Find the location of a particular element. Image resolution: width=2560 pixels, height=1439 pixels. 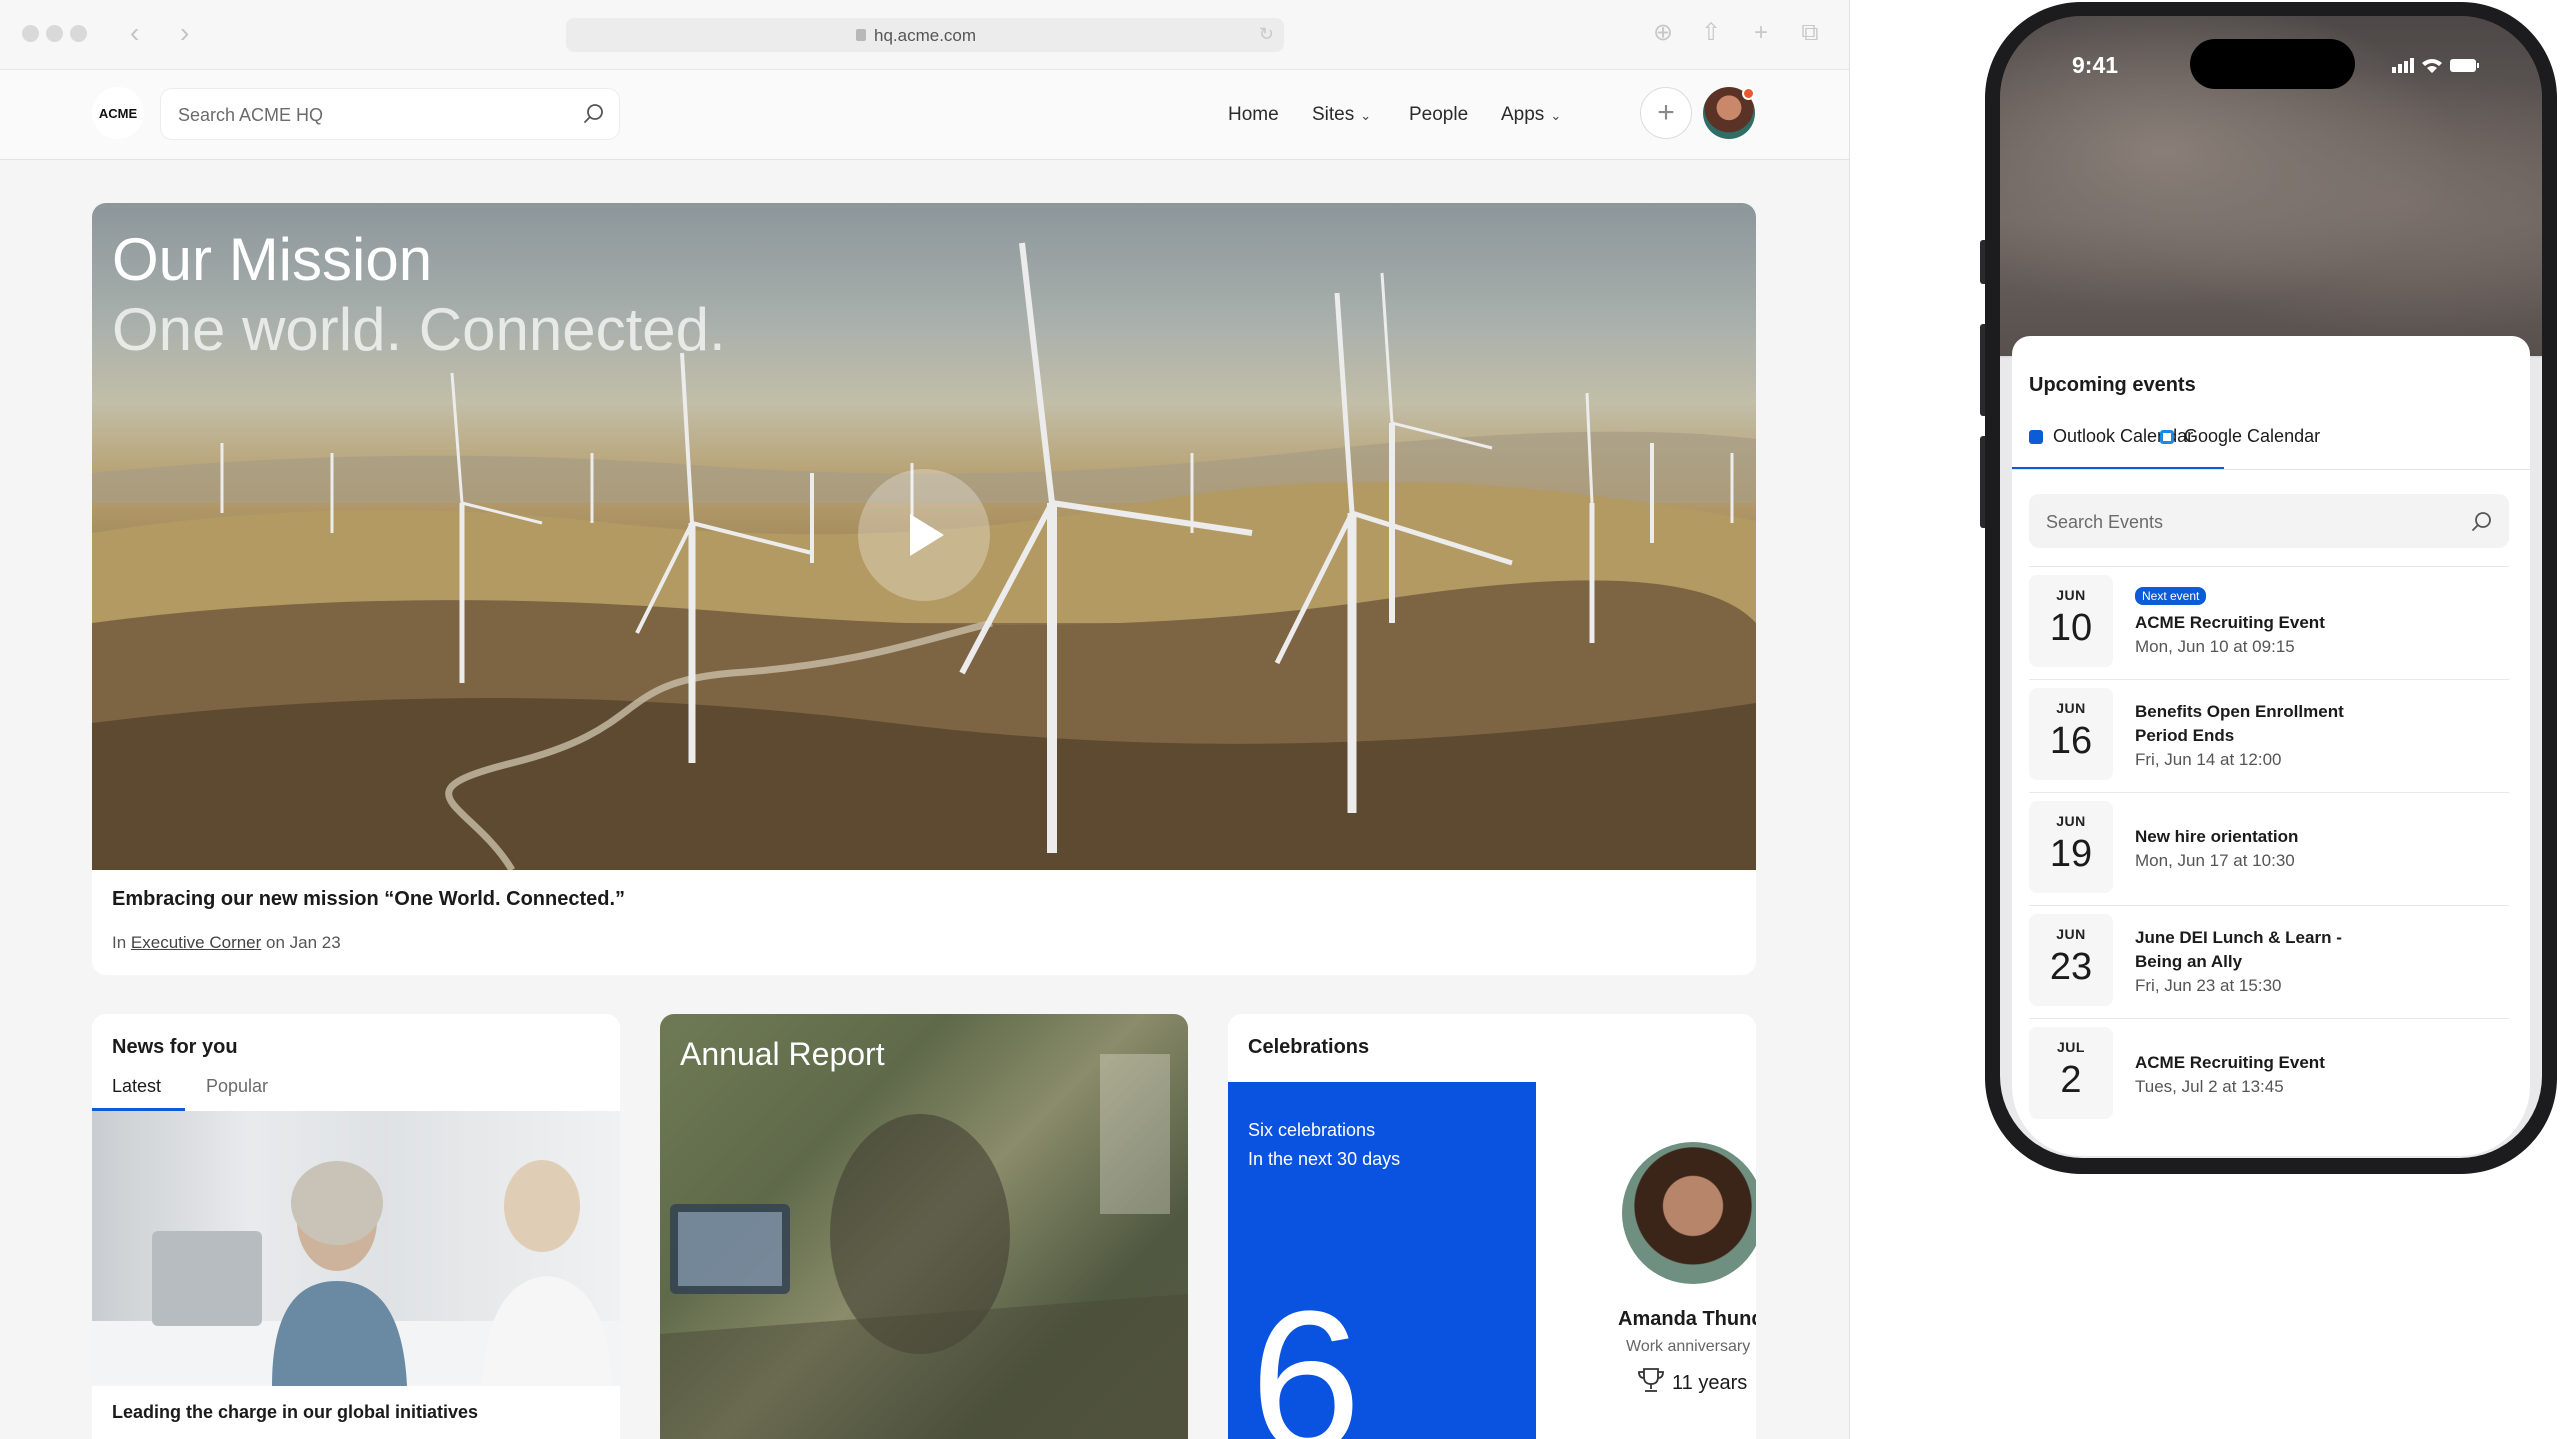

event-month: JUL is located at coordinates (2071, 1047).